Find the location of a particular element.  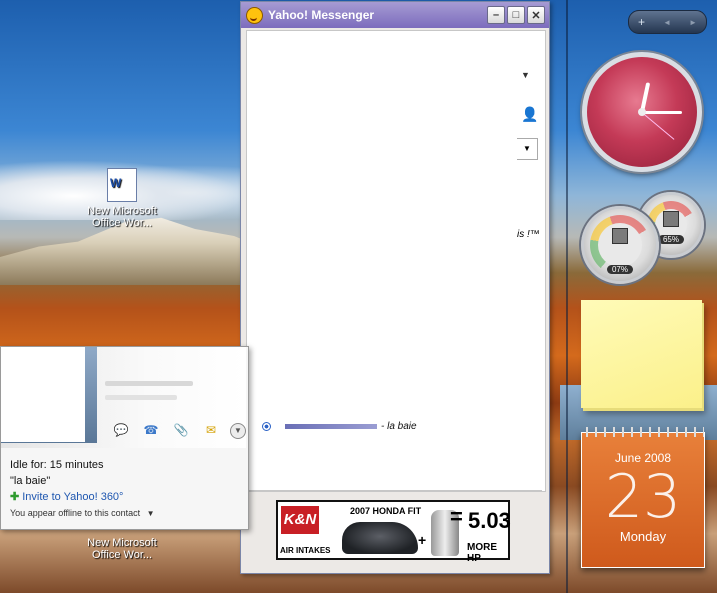

contact-id-redacted is located at coordinates (141, 397).